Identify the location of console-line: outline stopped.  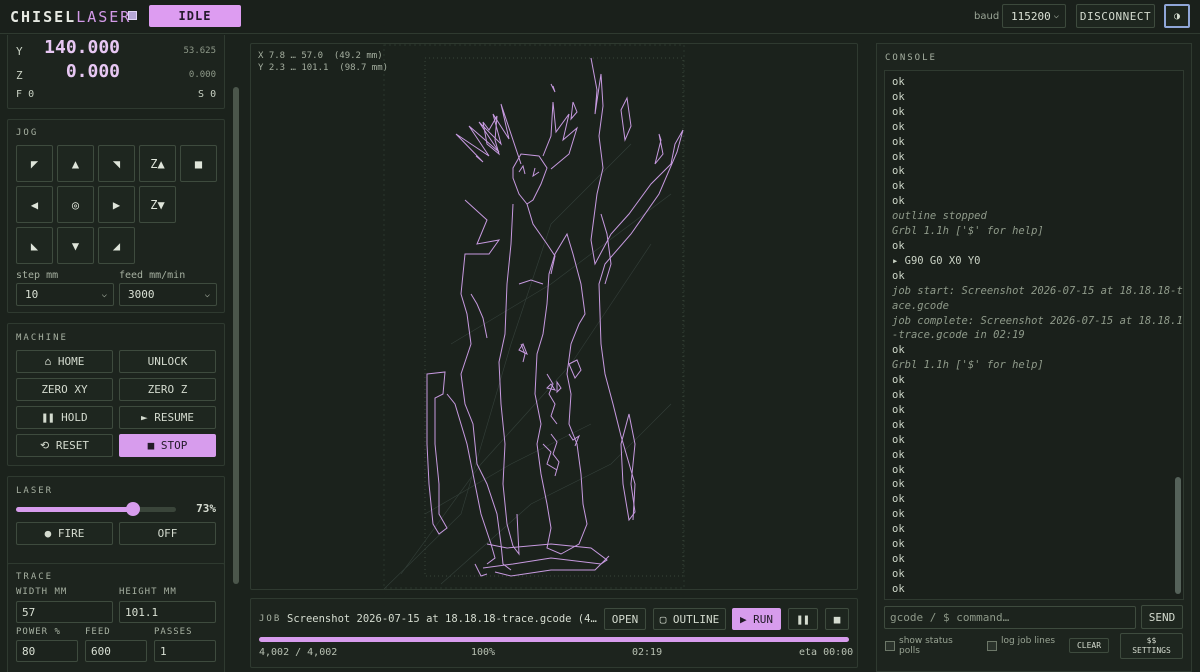
(939, 216).